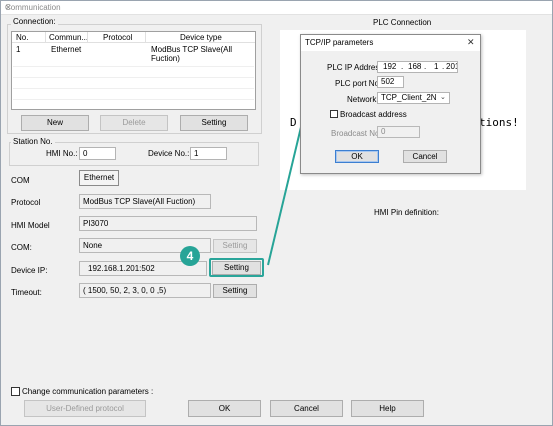 Image resolution: width=553 pixels, height=426 pixels. What do you see at coordinates (390, 82) in the screenshot?
I see `plc-port-field: 502` at bounding box center [390, 82].